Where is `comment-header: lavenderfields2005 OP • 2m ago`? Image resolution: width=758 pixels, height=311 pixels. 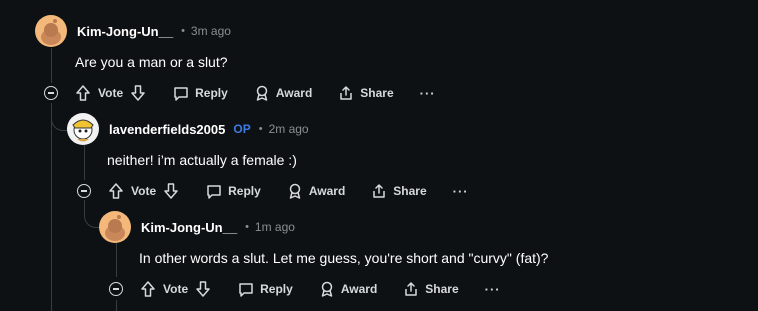 comment-header: lavenderfields2005 OP • 2m ago is located at coordinates (188, 129).